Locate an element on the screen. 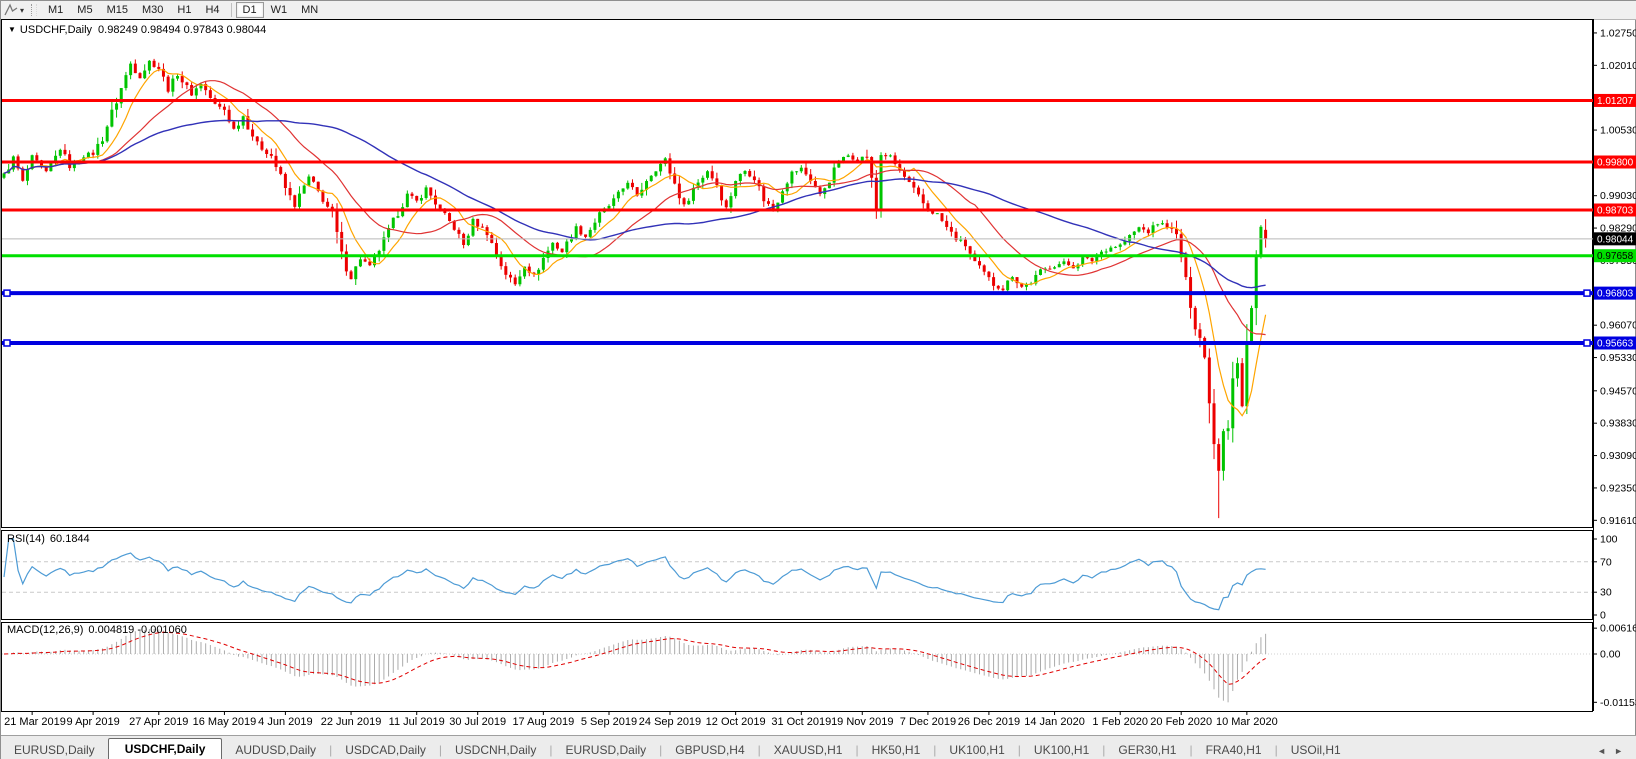 Image resolution: width=1636 pixels, height=759 pixels. hline-badge-label: 0.98703 is located at coordinates (1615, 210).